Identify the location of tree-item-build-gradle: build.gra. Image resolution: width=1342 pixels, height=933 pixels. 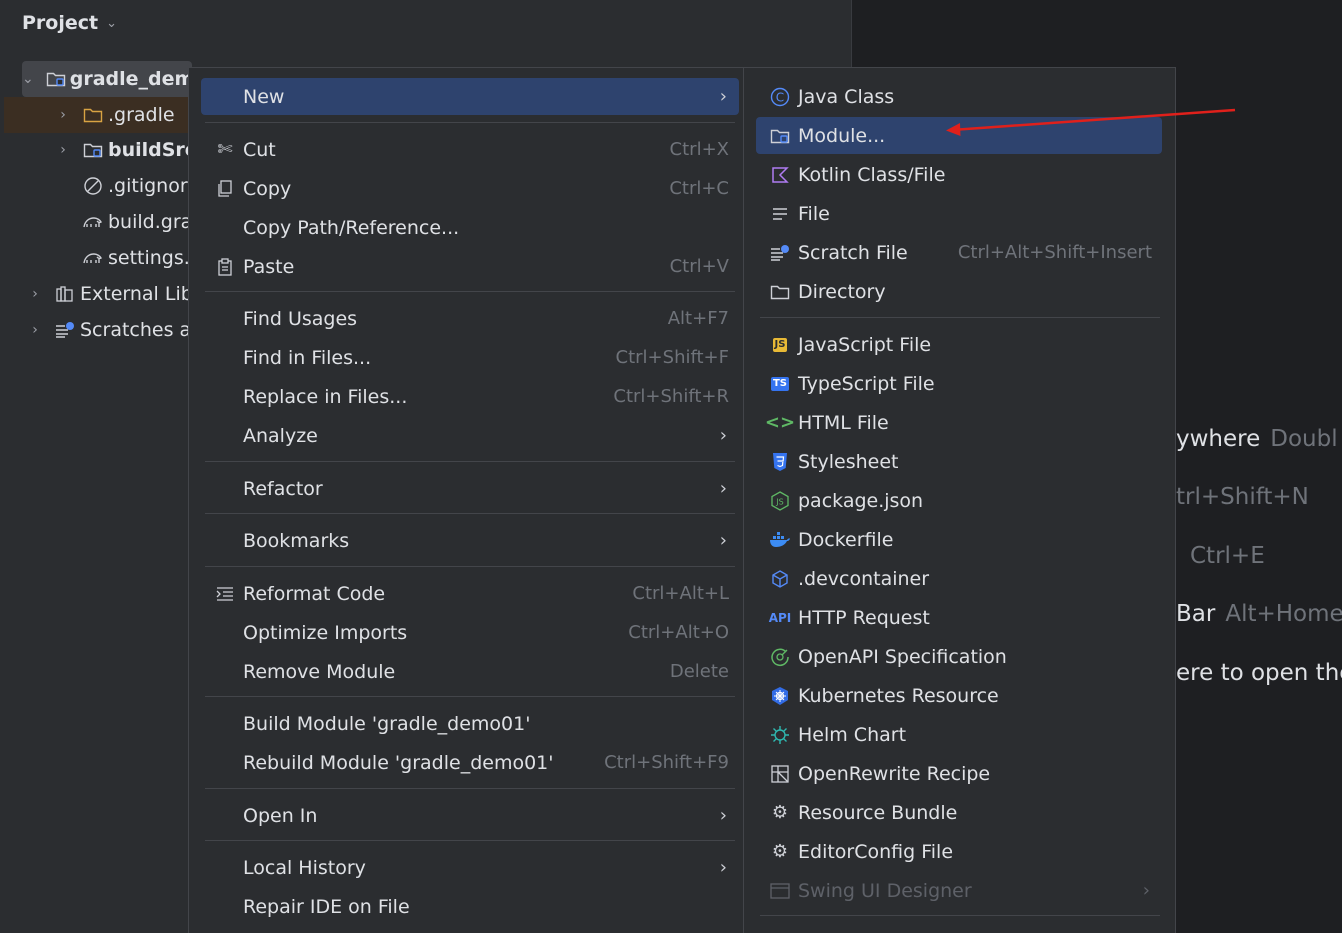
(137, 222).